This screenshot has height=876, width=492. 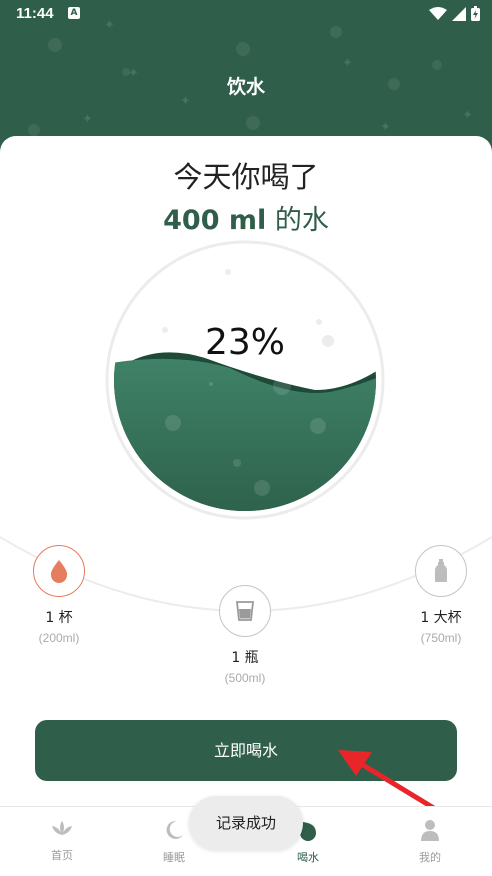 I want to click on cup-option-small-circle, so click(x=59, y=571).